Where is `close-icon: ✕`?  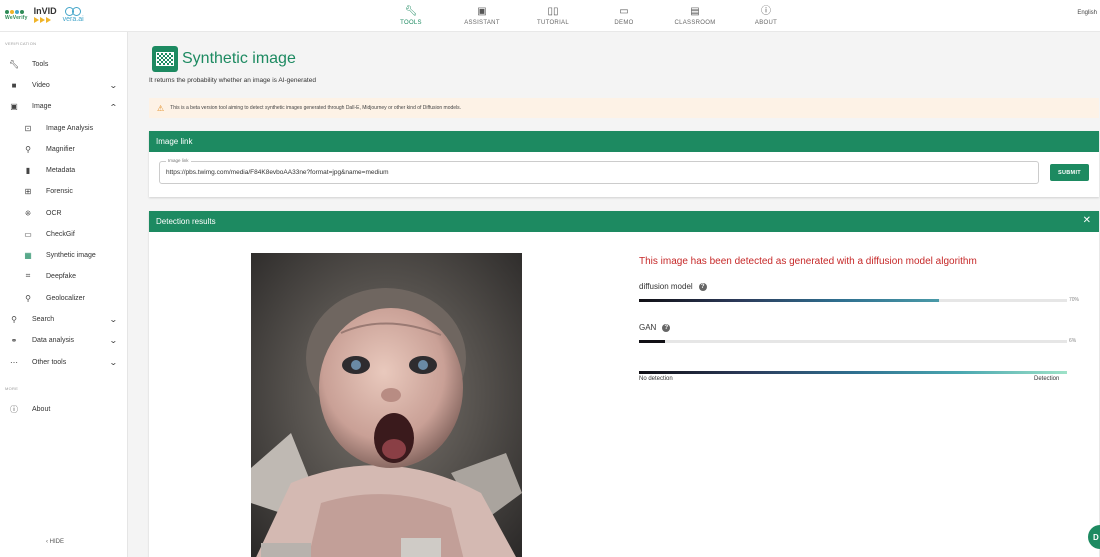
close-icon: ✕ is located at coordinates (1087, 221).